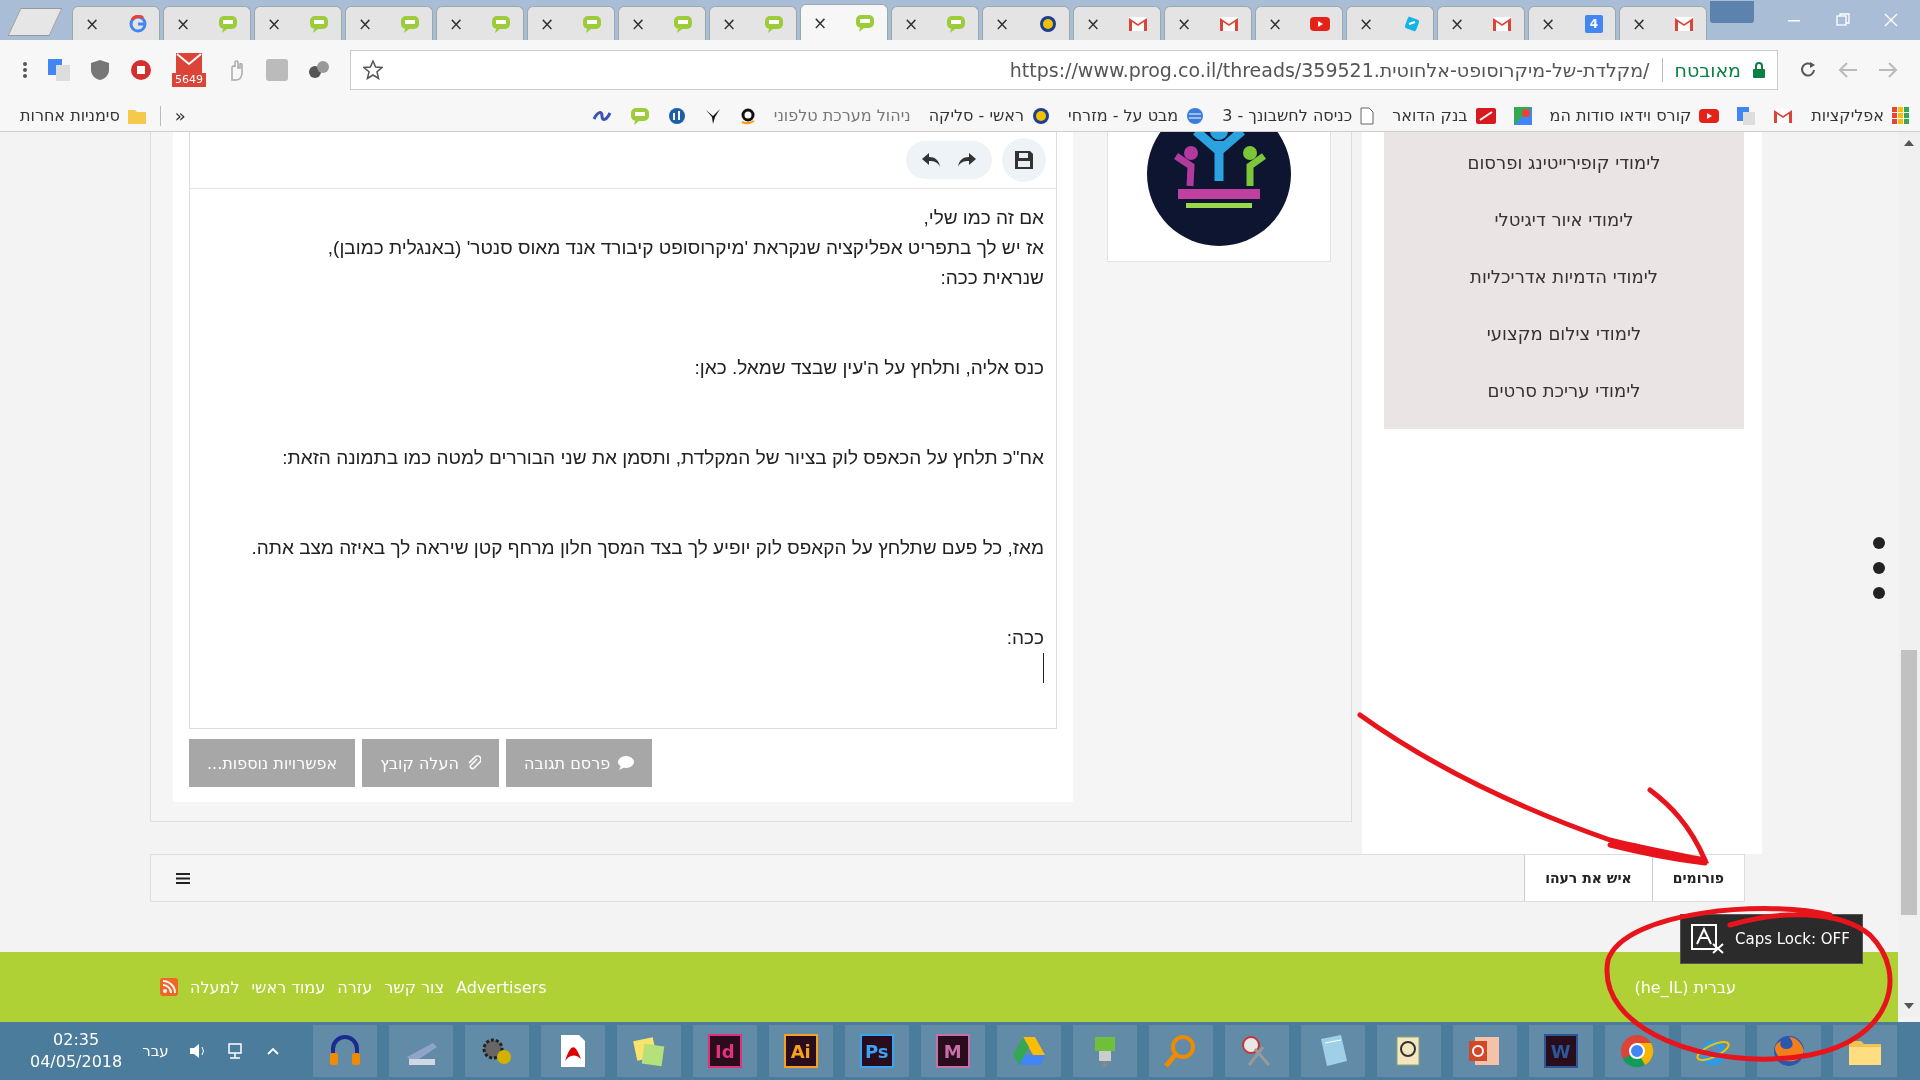  I want to click on envelope-m-icon, so click(1783, 115).